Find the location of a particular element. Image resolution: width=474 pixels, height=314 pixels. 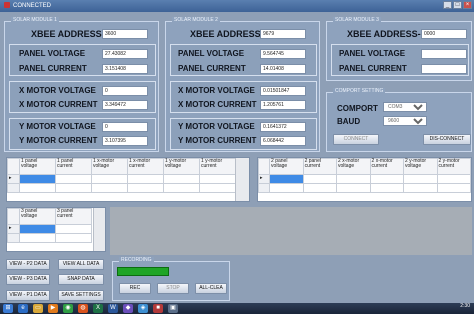

connect-button: CONNECT is located at coordinates (356, 139).